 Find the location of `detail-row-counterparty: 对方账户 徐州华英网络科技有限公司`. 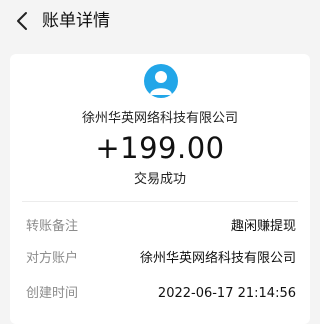

detail-row-counterparty: 对方账户 徐州华英网络科技有限公司 is located at coordinates (160, 259).